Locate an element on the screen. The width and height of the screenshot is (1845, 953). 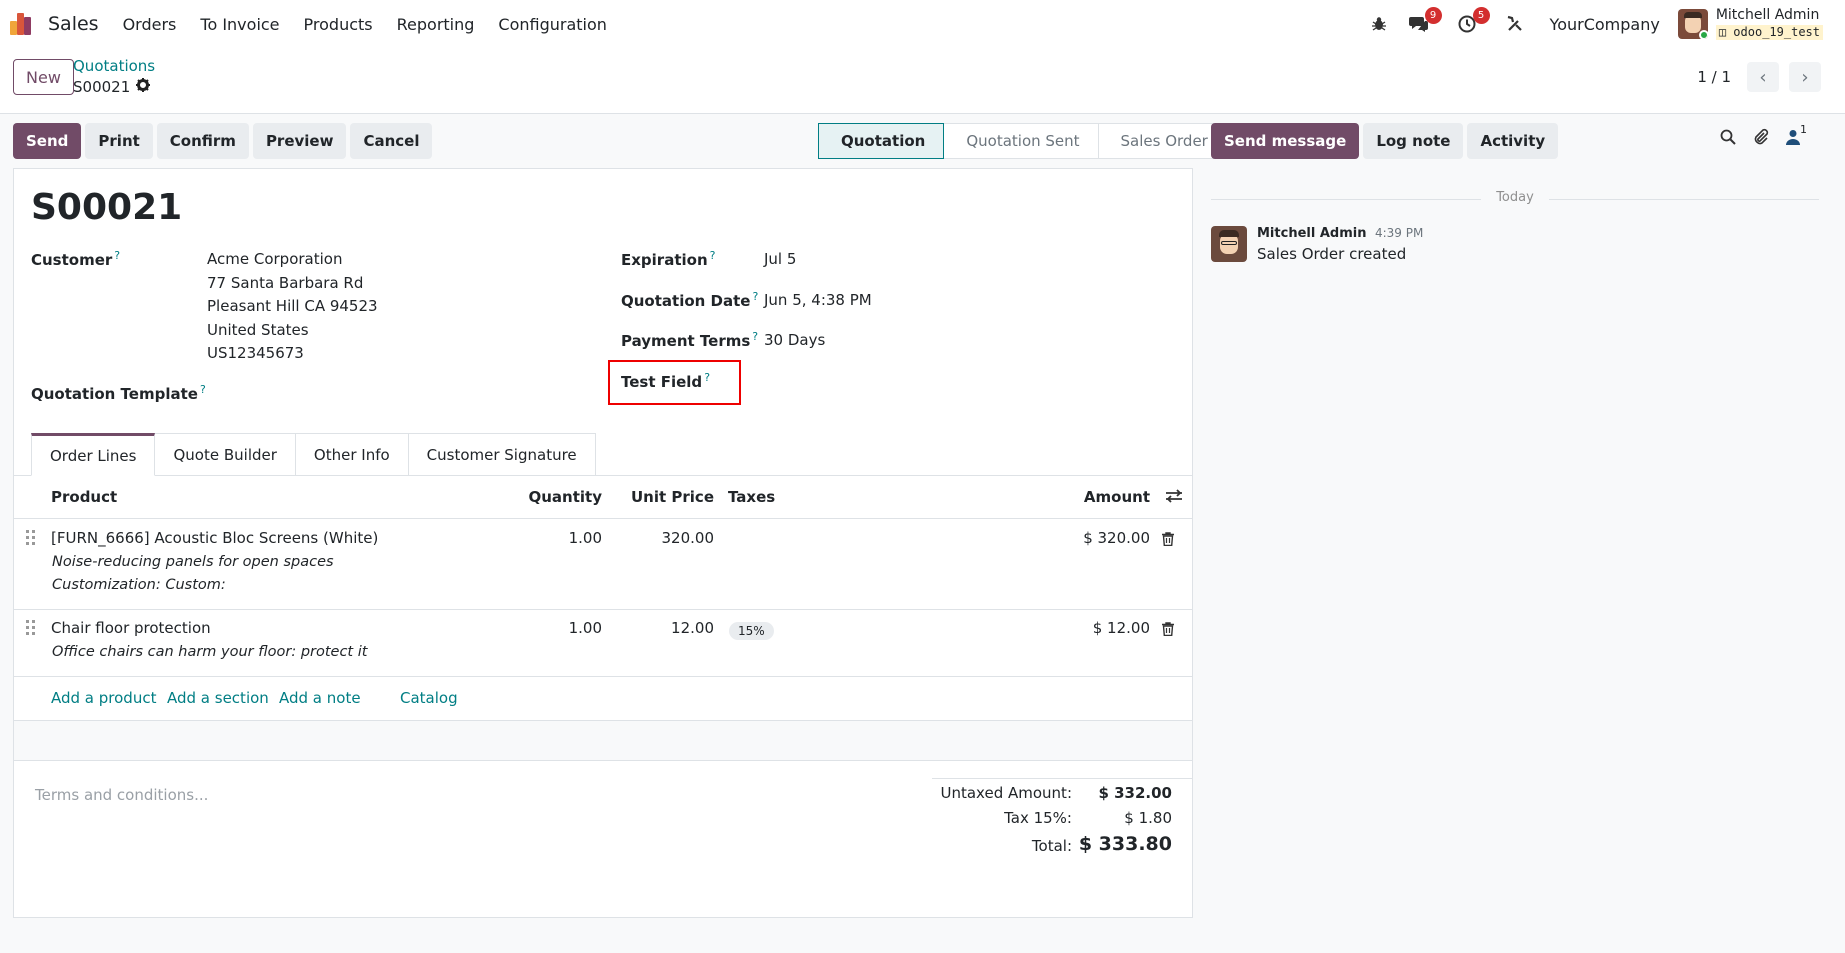
send-button: Send is located at coordinates (47, 141).